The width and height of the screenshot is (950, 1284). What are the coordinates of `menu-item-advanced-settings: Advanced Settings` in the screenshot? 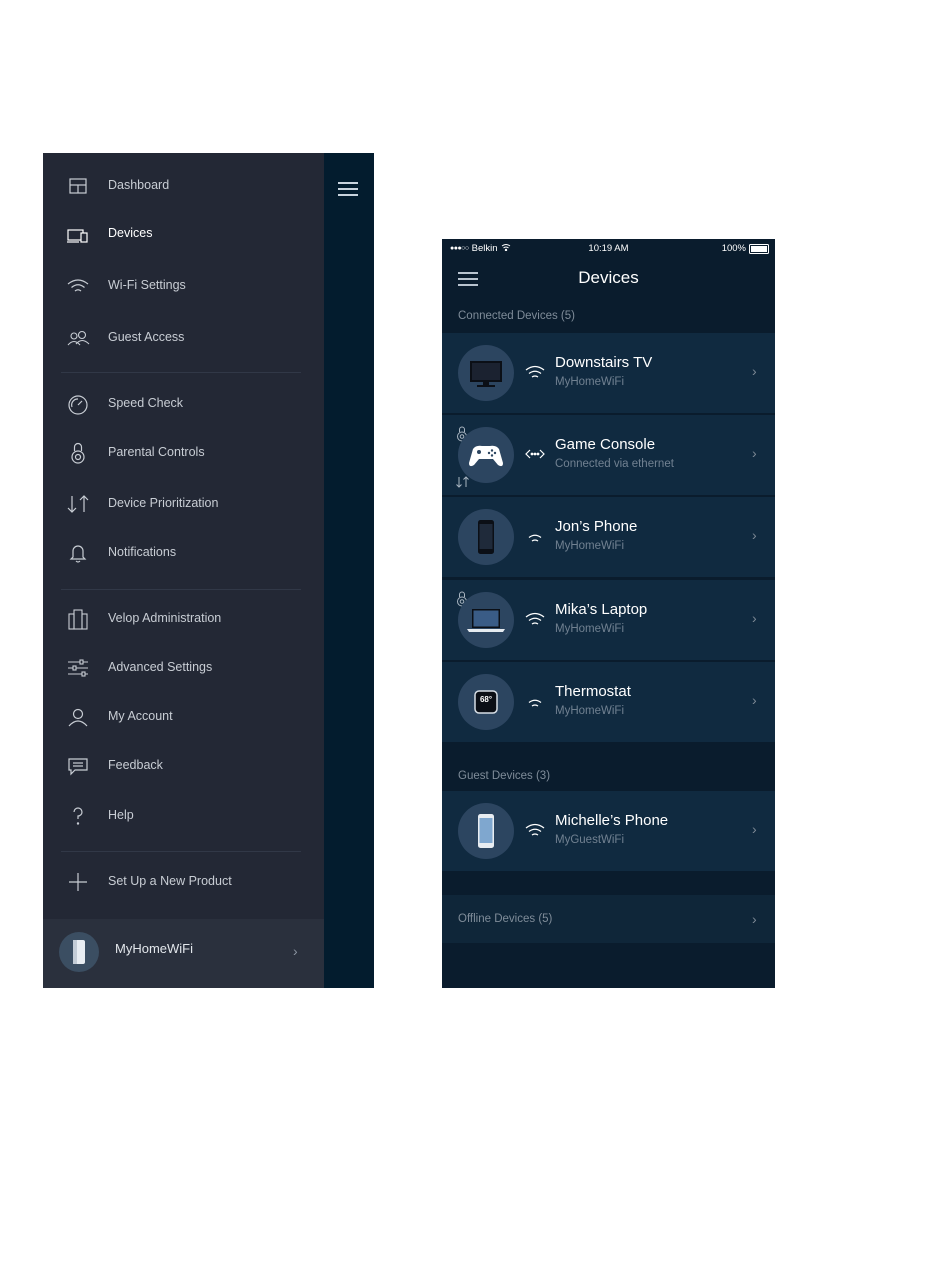 It's located at (183, 668).